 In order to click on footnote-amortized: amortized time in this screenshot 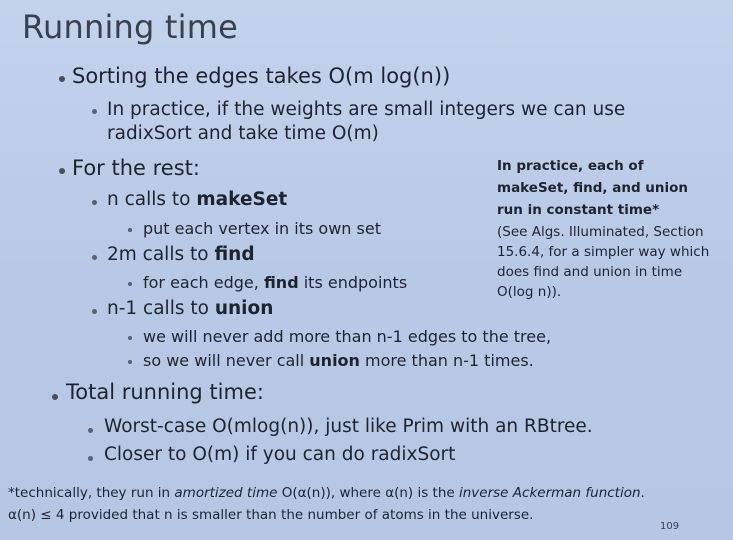, I will do `click(226, 493)`.